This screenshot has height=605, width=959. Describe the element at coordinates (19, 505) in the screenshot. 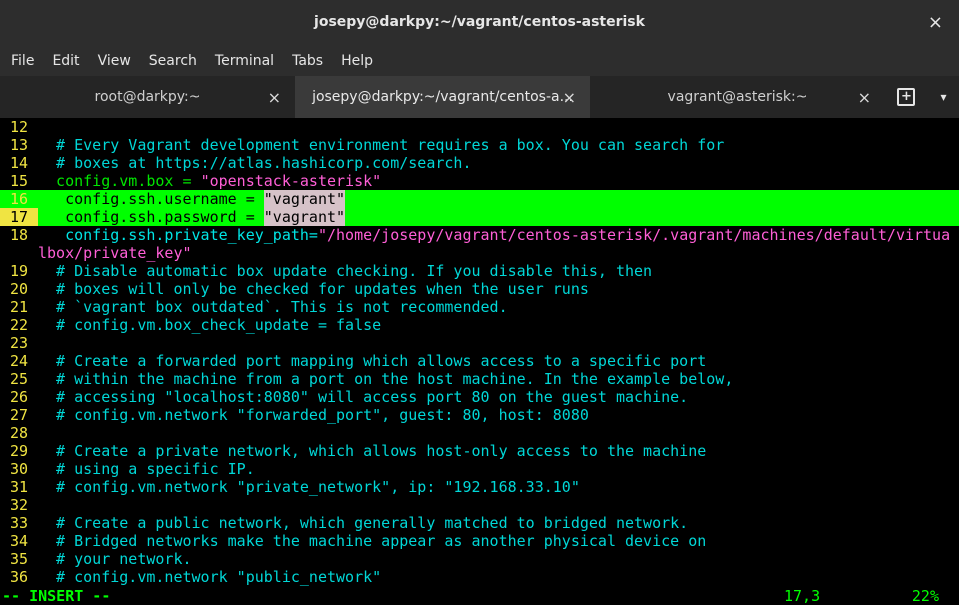

I see `line-number: 32` at that location.